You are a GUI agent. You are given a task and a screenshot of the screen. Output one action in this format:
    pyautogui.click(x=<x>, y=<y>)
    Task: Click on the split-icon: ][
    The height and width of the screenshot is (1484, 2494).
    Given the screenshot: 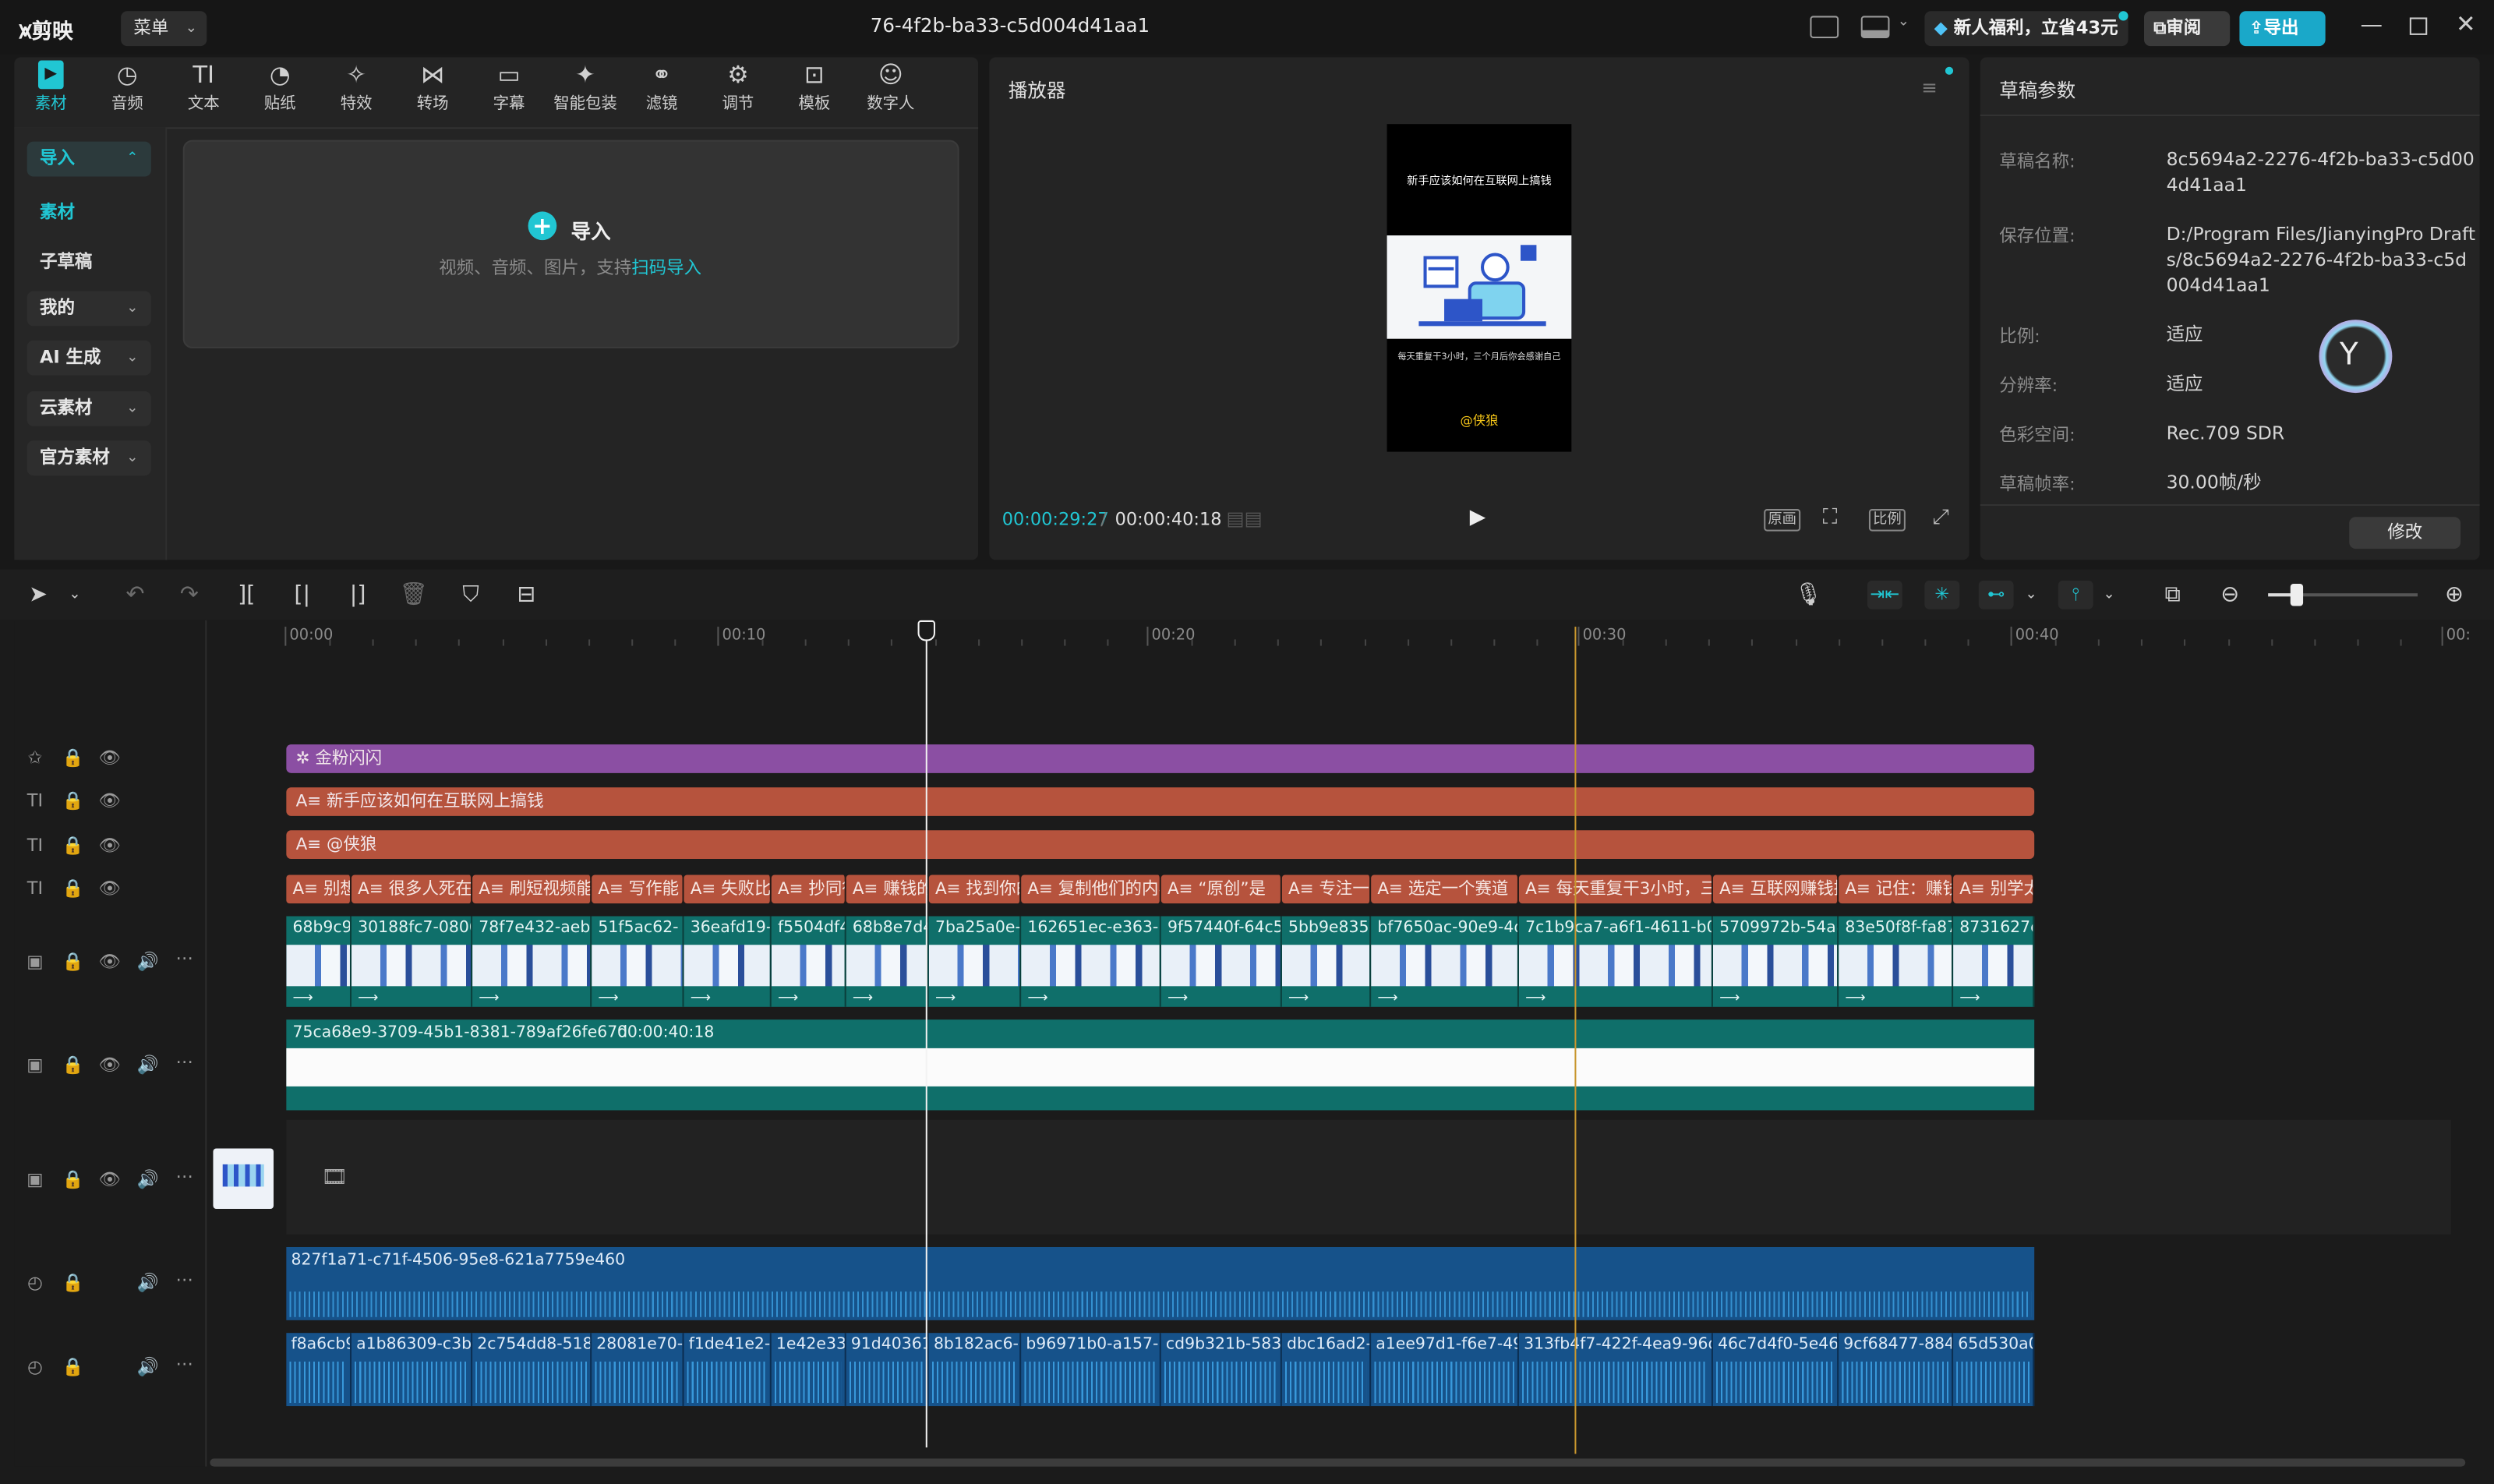 What is the action you would take?
    pyautogui.click(x=246, y=595)
    